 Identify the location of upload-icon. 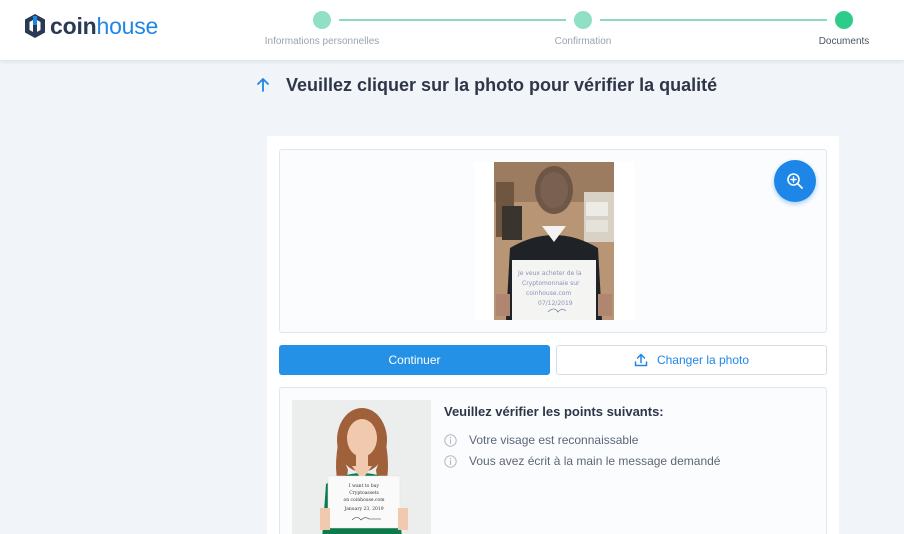
(641, 360).